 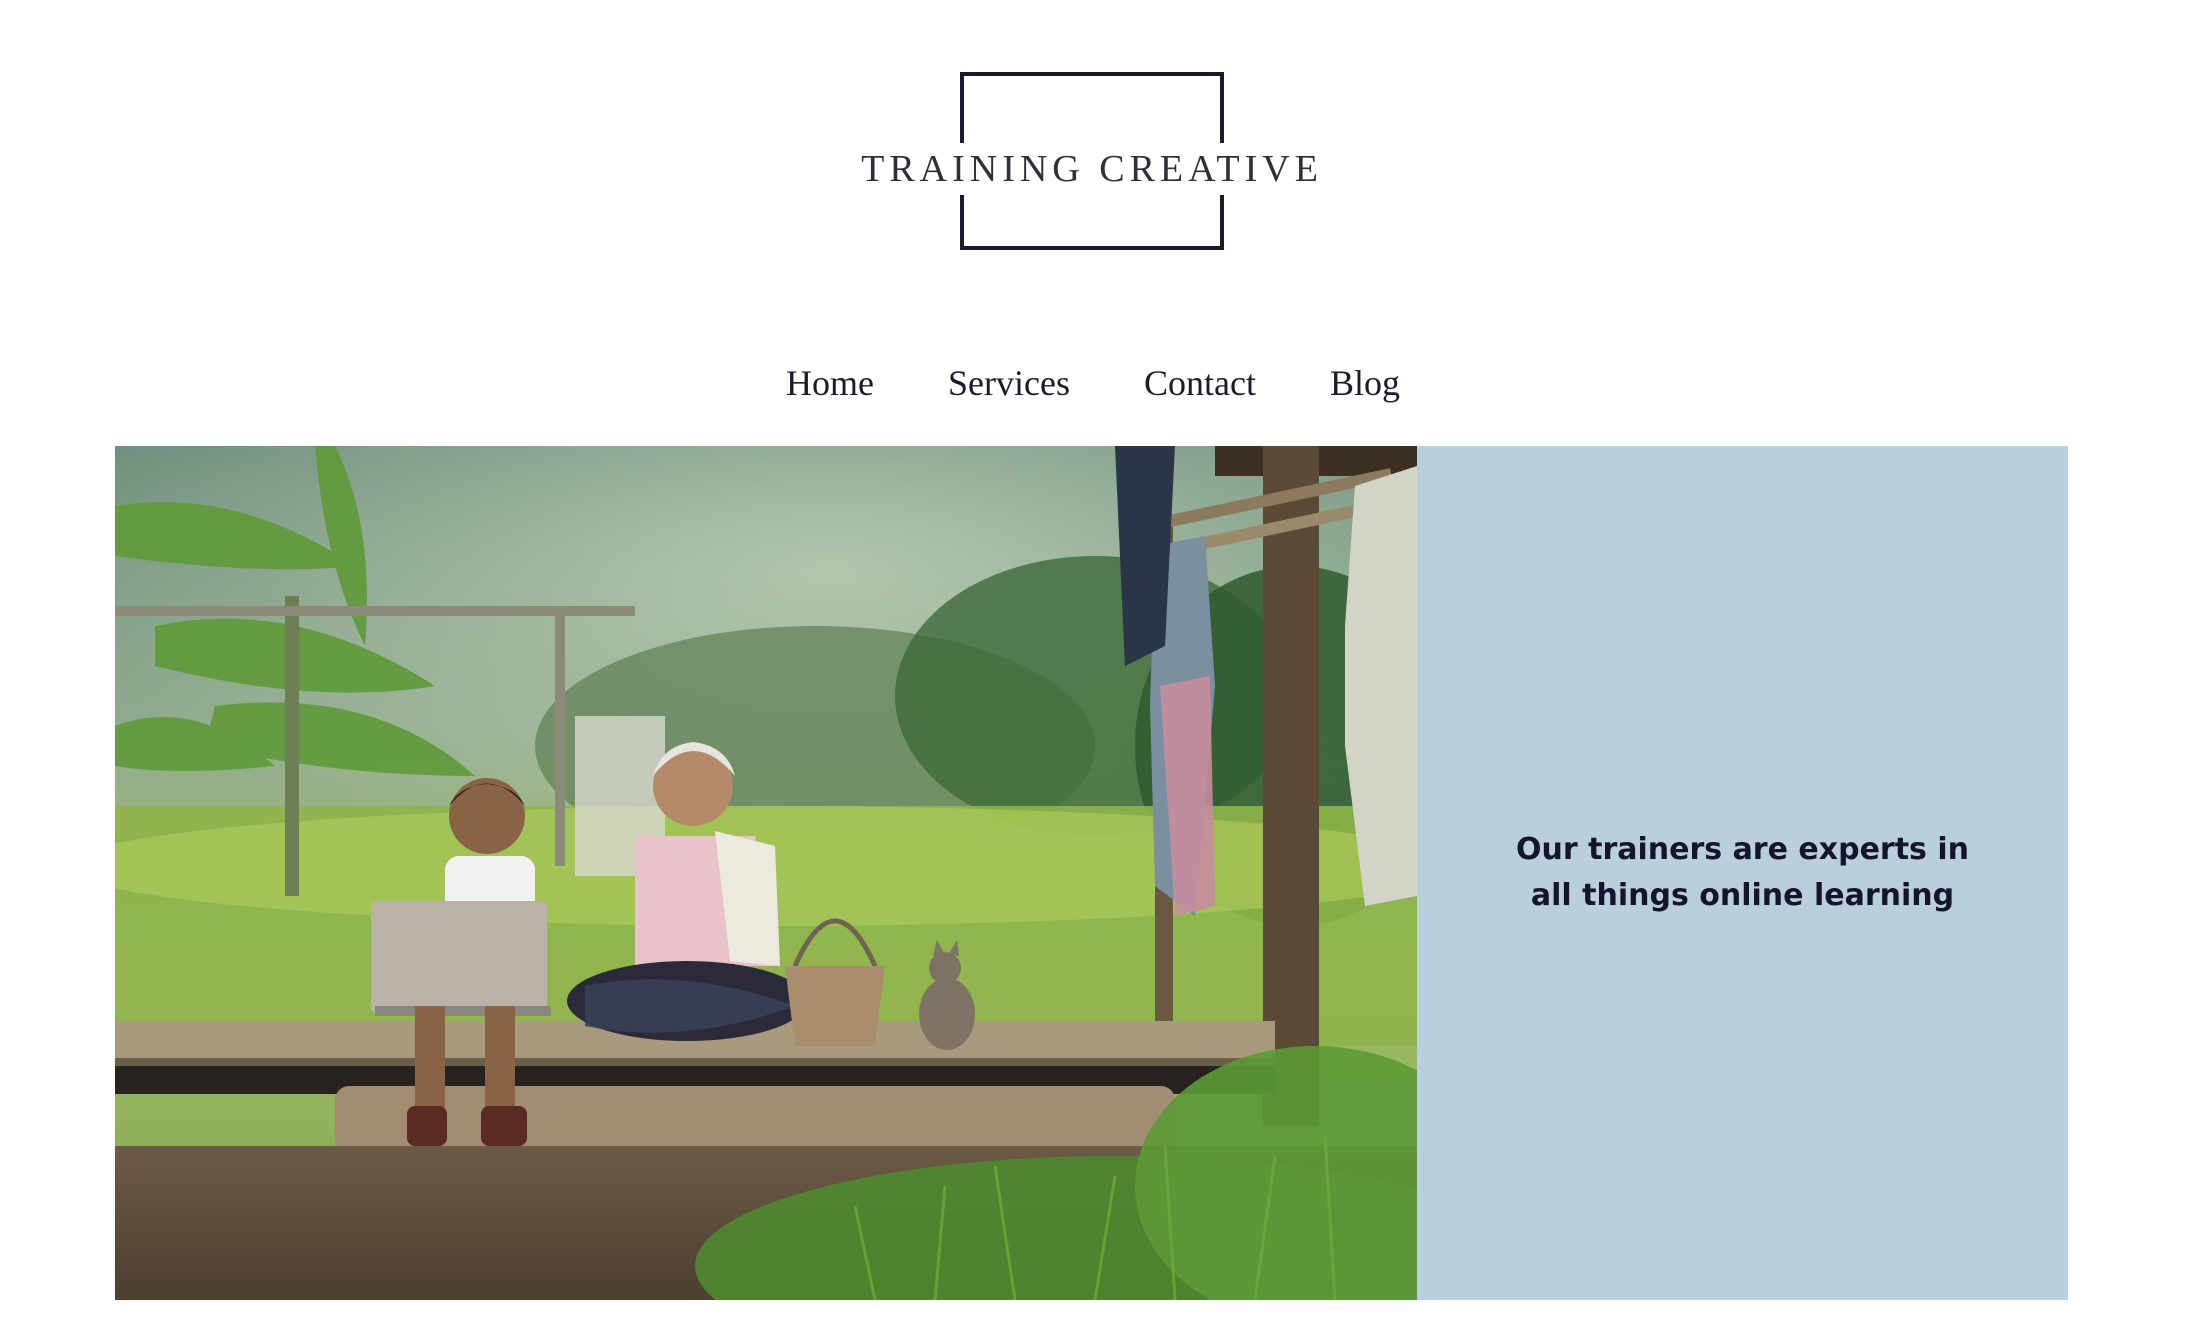 What do you see at coordinates (1009, 383) in the screenshot?
I see `nav-services-link: Services` at bounding box center [1009, 383].